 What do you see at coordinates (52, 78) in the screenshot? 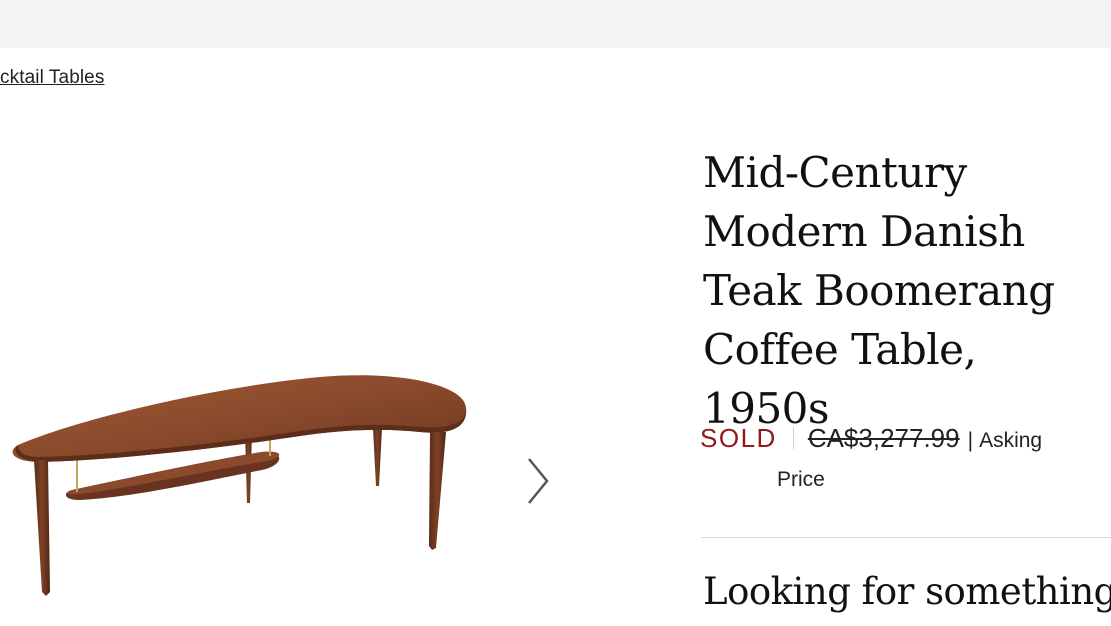
I see `breadcrumb-link: cktail Tables` at bounding box center [52, 78].